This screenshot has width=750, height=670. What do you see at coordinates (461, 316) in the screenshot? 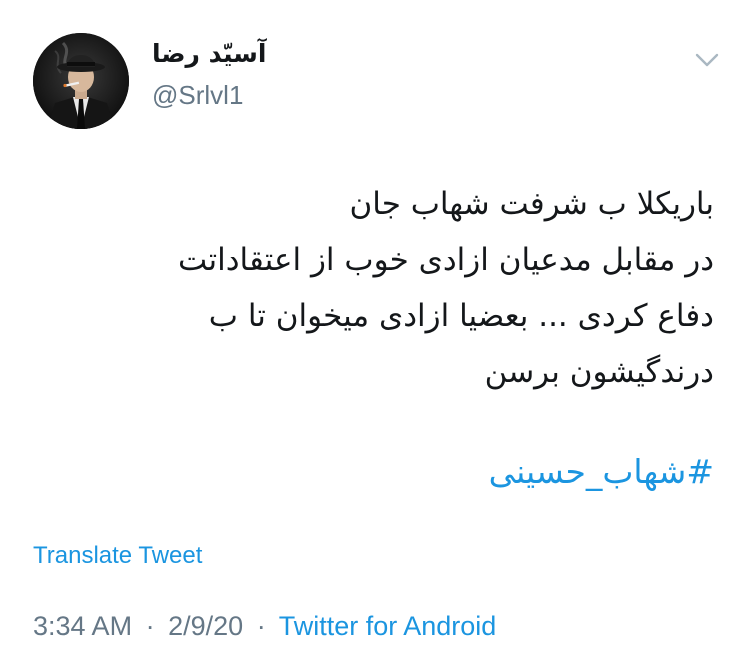
I see `tweet-text-line: دفاع کردی ... بعضیا ازادی میخوان تا ب` at bounding box center [461, 316].